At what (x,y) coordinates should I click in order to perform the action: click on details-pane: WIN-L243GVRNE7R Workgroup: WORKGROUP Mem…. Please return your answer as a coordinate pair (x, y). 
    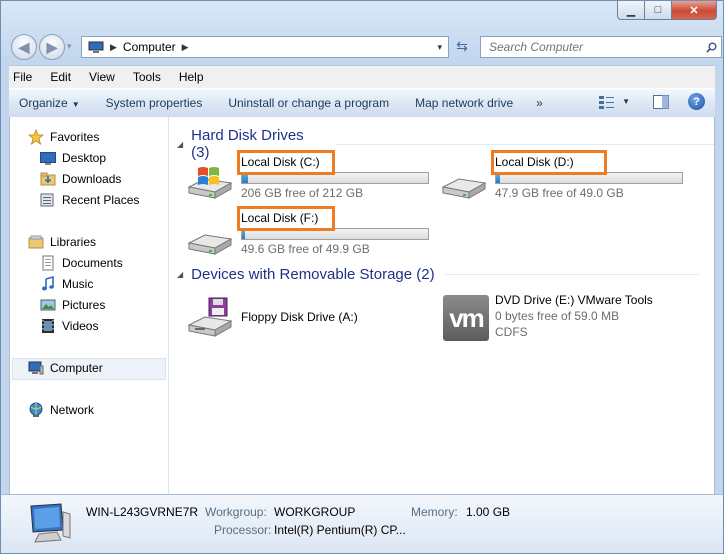
    Looking at the image, I should click on (362, 523).